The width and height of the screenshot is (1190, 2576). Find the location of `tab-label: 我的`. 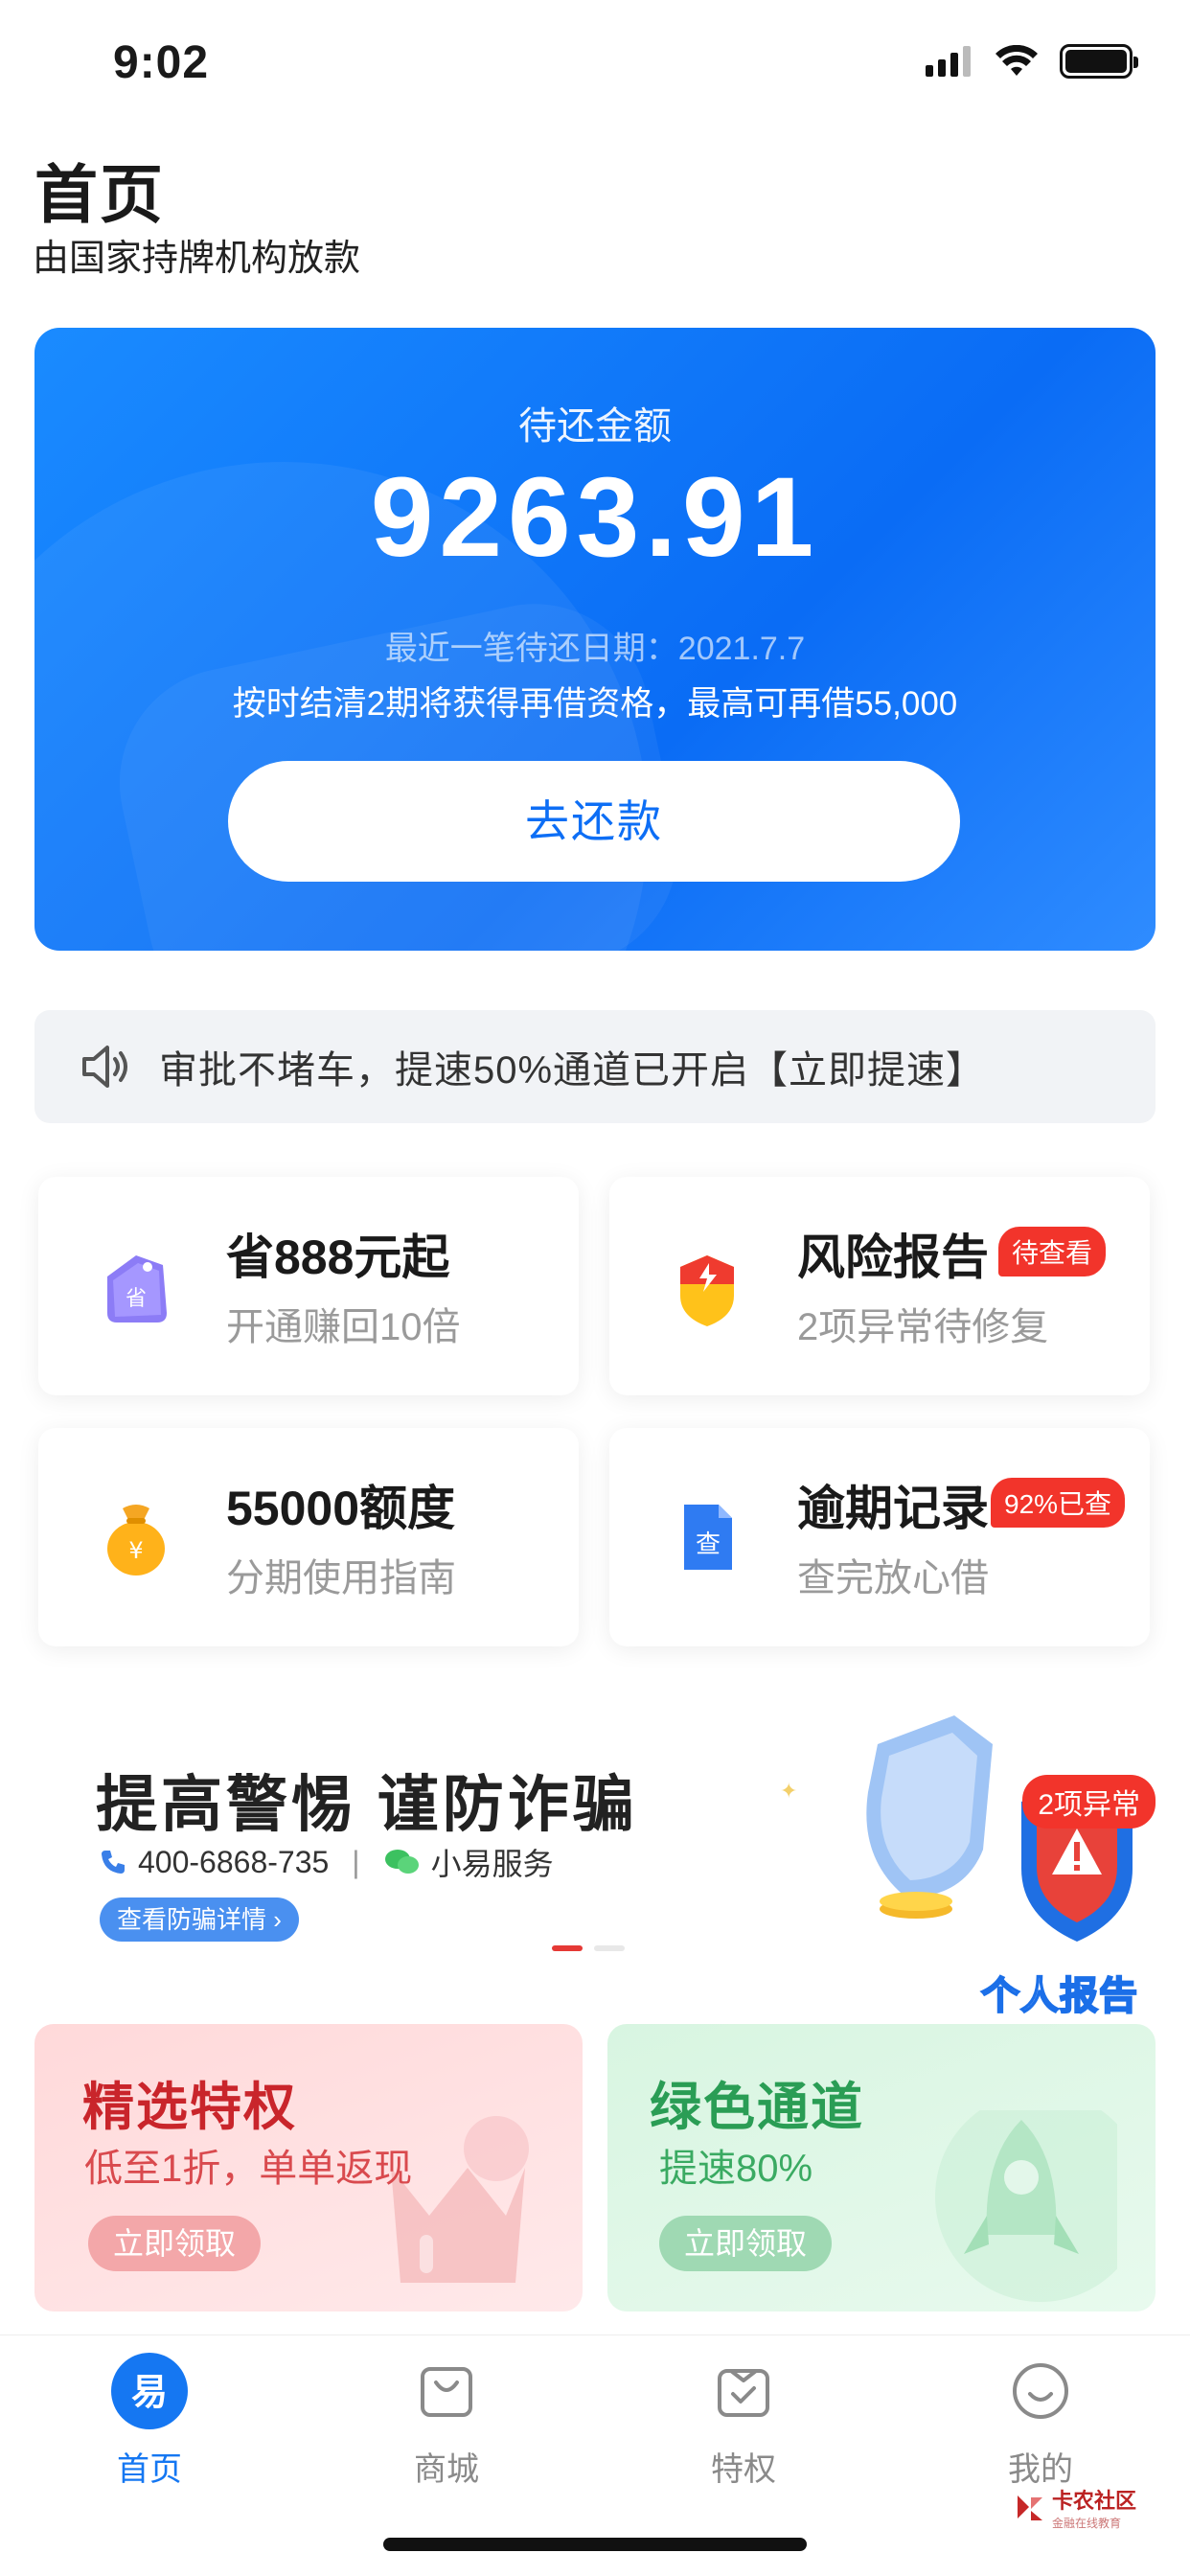

tab-label: 我的 is located at coordinates (1040, 2469).